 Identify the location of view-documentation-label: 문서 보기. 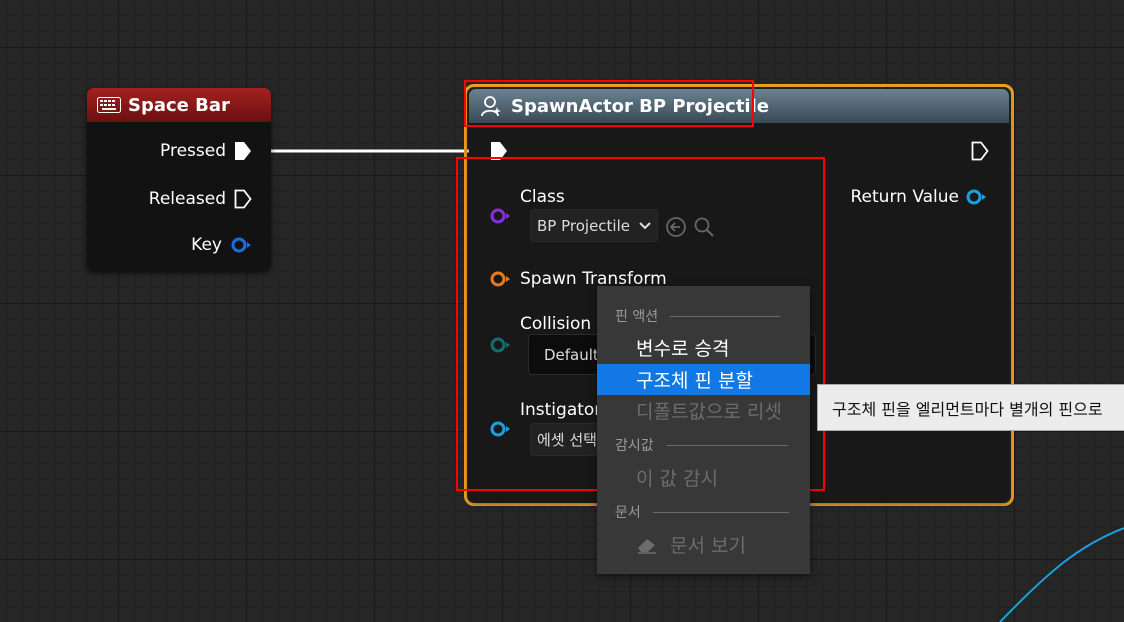
(708, 546).